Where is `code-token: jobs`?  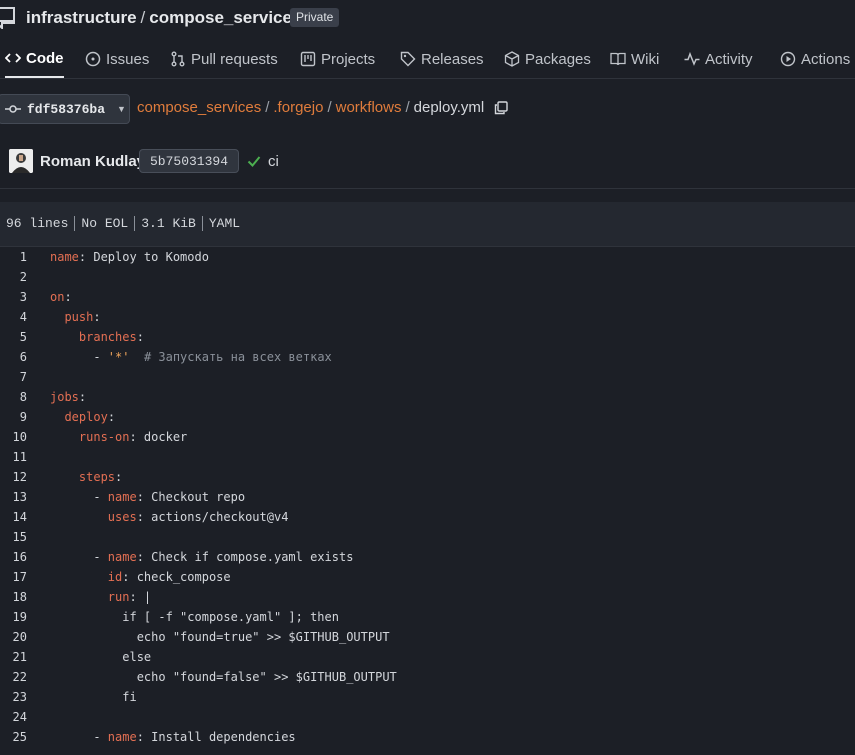 code-token: jobs is located at coordinates (64, 397).